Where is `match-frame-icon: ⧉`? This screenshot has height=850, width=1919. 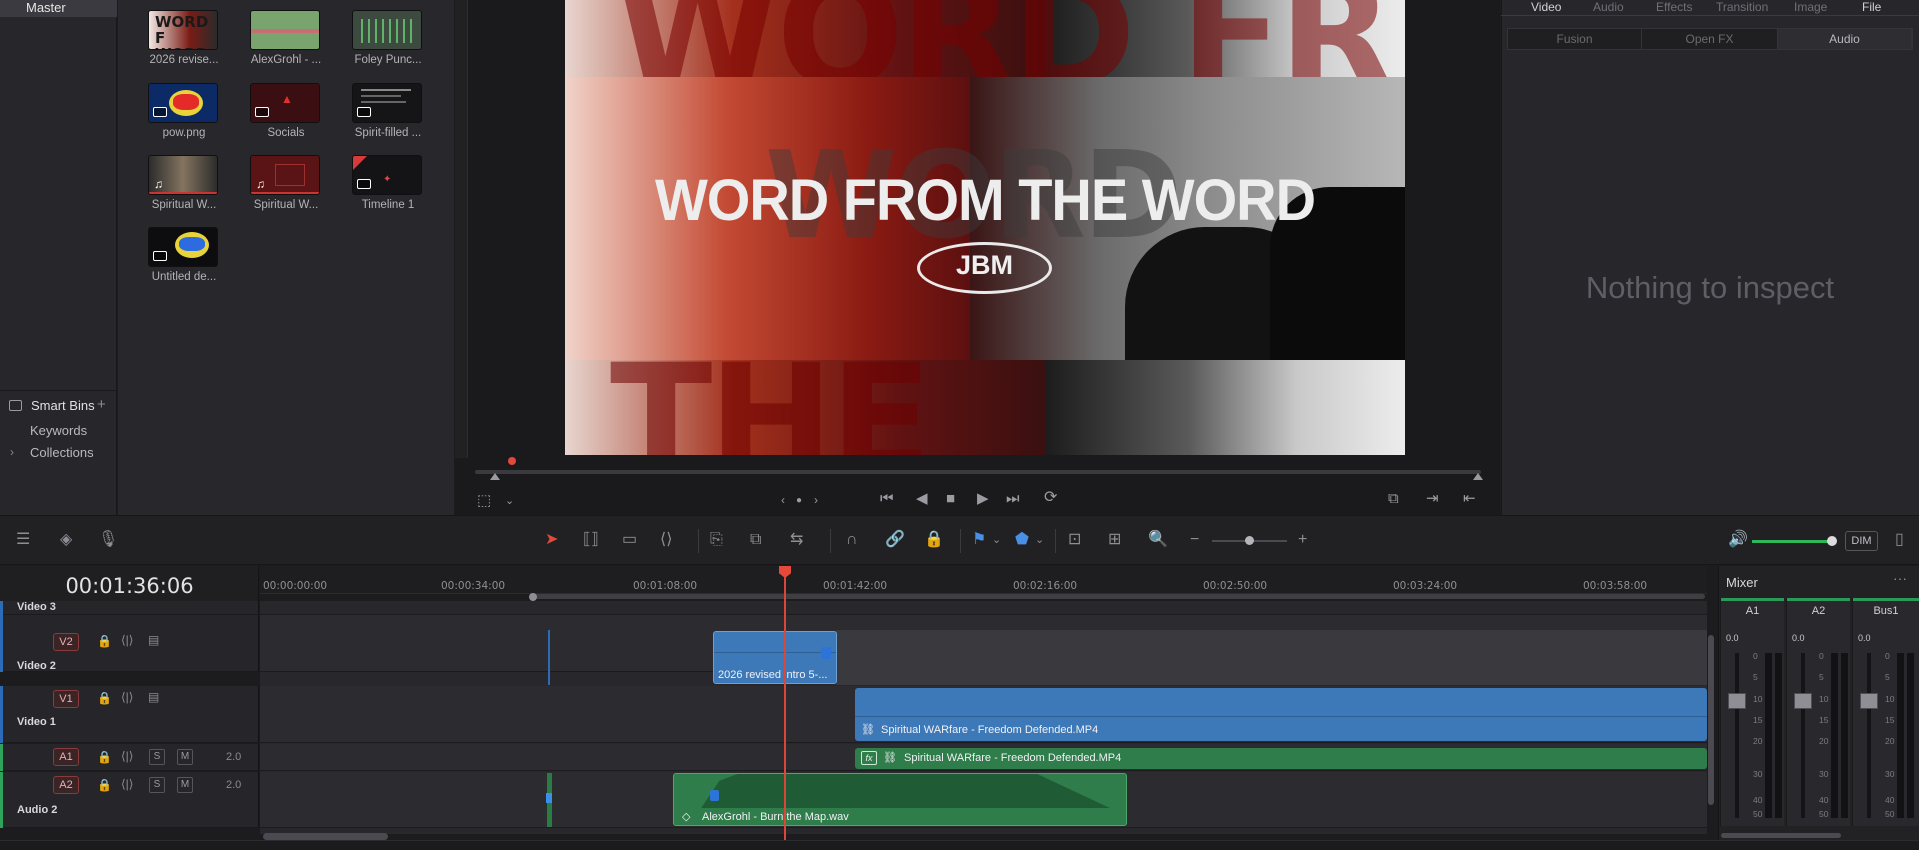
match-frame-icon: ⧉ is located at coordinates (1393, 498).